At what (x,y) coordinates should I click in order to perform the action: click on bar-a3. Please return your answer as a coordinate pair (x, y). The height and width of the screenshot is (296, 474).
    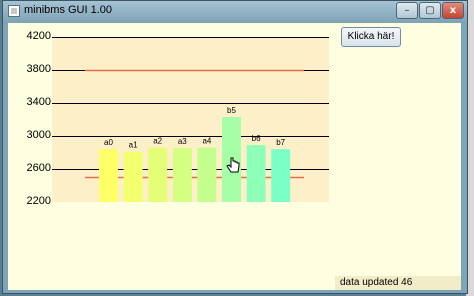
    Looking at the image, I should click on (182, 174).